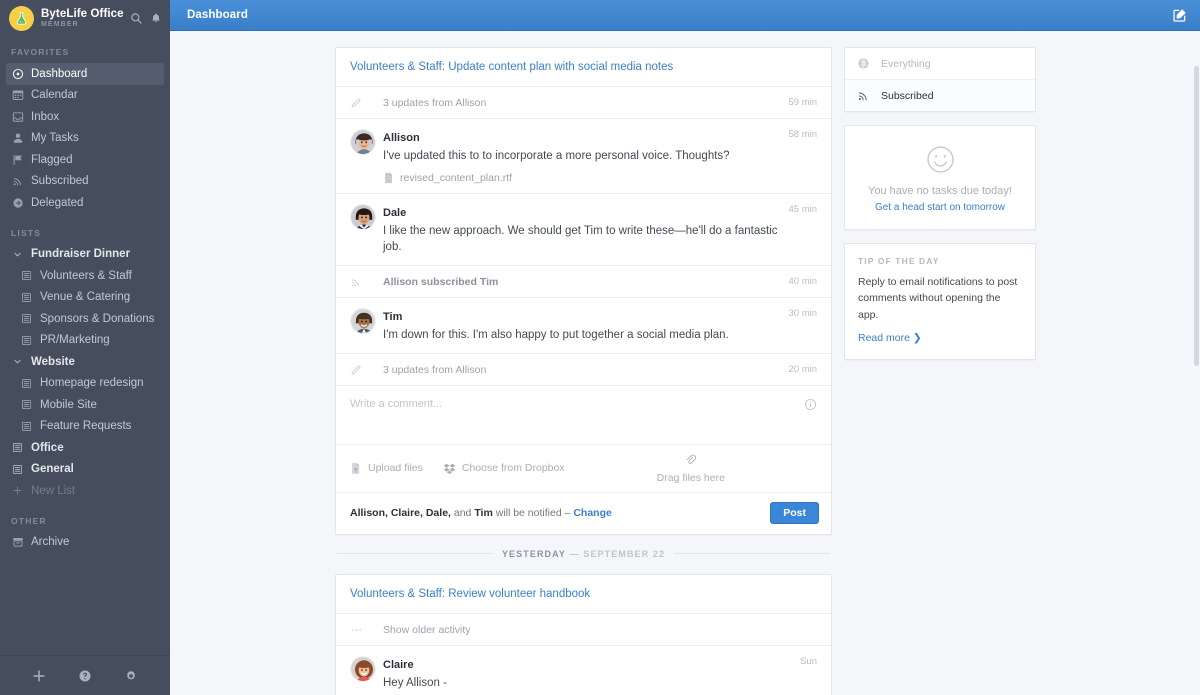 The height and width of the screenshot is (695, 1200). I want to click on notify-last-name: Tim, so click(483, 512).